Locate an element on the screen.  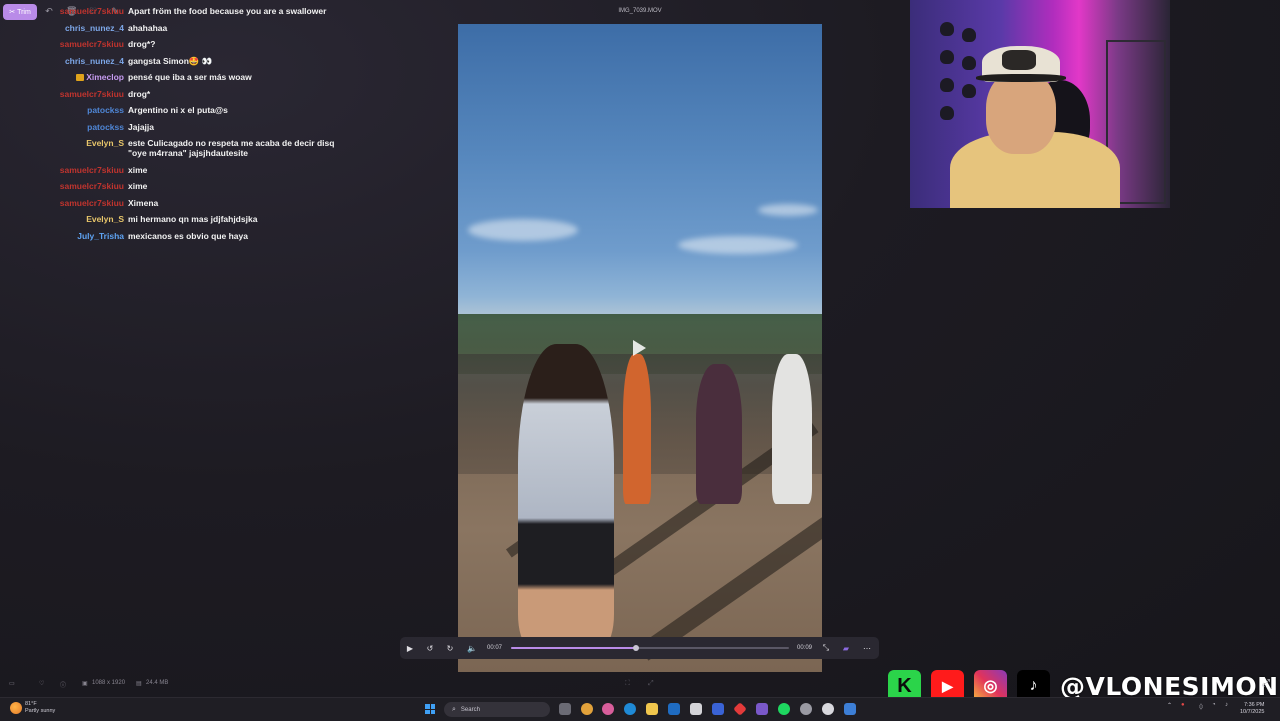
chat-text: Jajajja is located at coordinates (141, 126).